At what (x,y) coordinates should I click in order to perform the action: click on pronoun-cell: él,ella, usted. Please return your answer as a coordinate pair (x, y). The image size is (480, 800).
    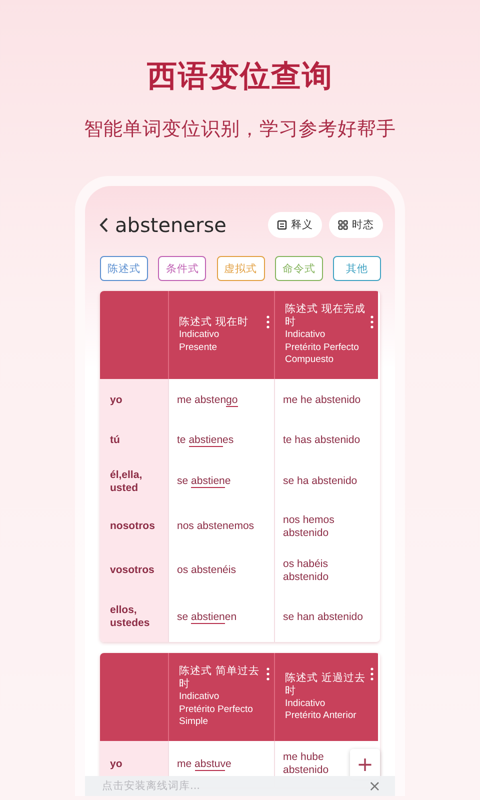
    Looking at the image, I should click on (134, 481).